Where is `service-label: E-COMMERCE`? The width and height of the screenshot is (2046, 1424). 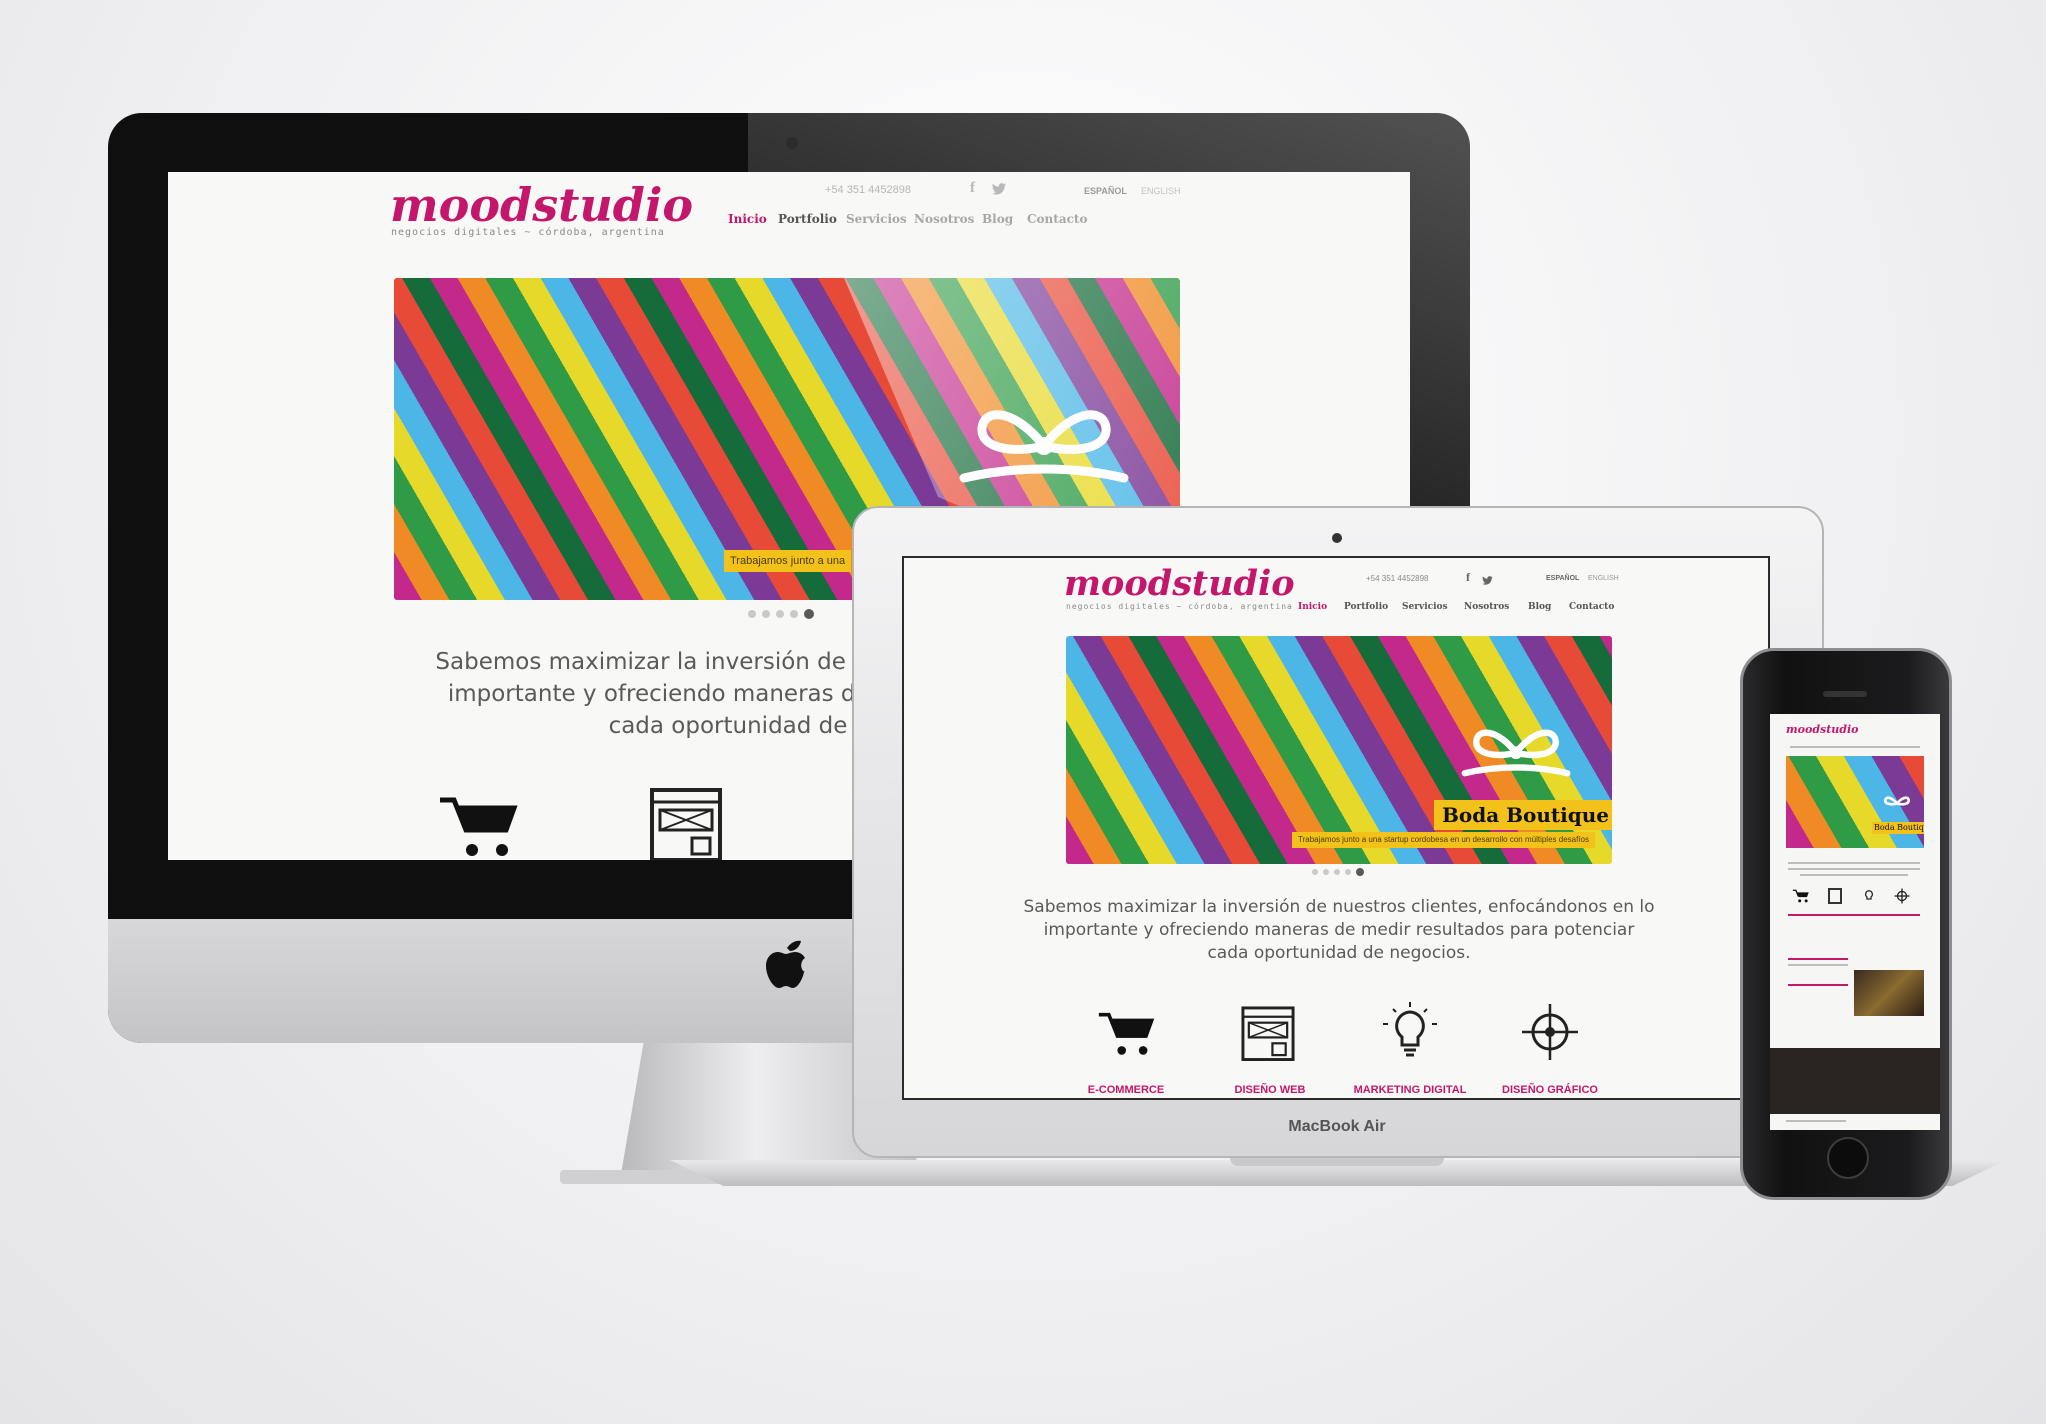 service-label: E-COMMERCE is located at coordinates (1126, 1090).